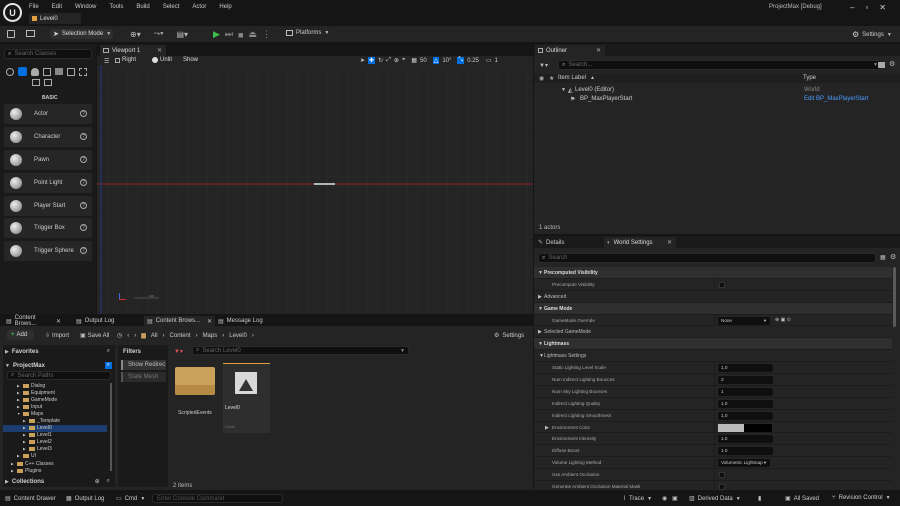  What do you see at coordinates (30, 499) in the screenshot?
I see `content-drawer-button: ▤ Content Drawer` at bounding box center [30, 499].